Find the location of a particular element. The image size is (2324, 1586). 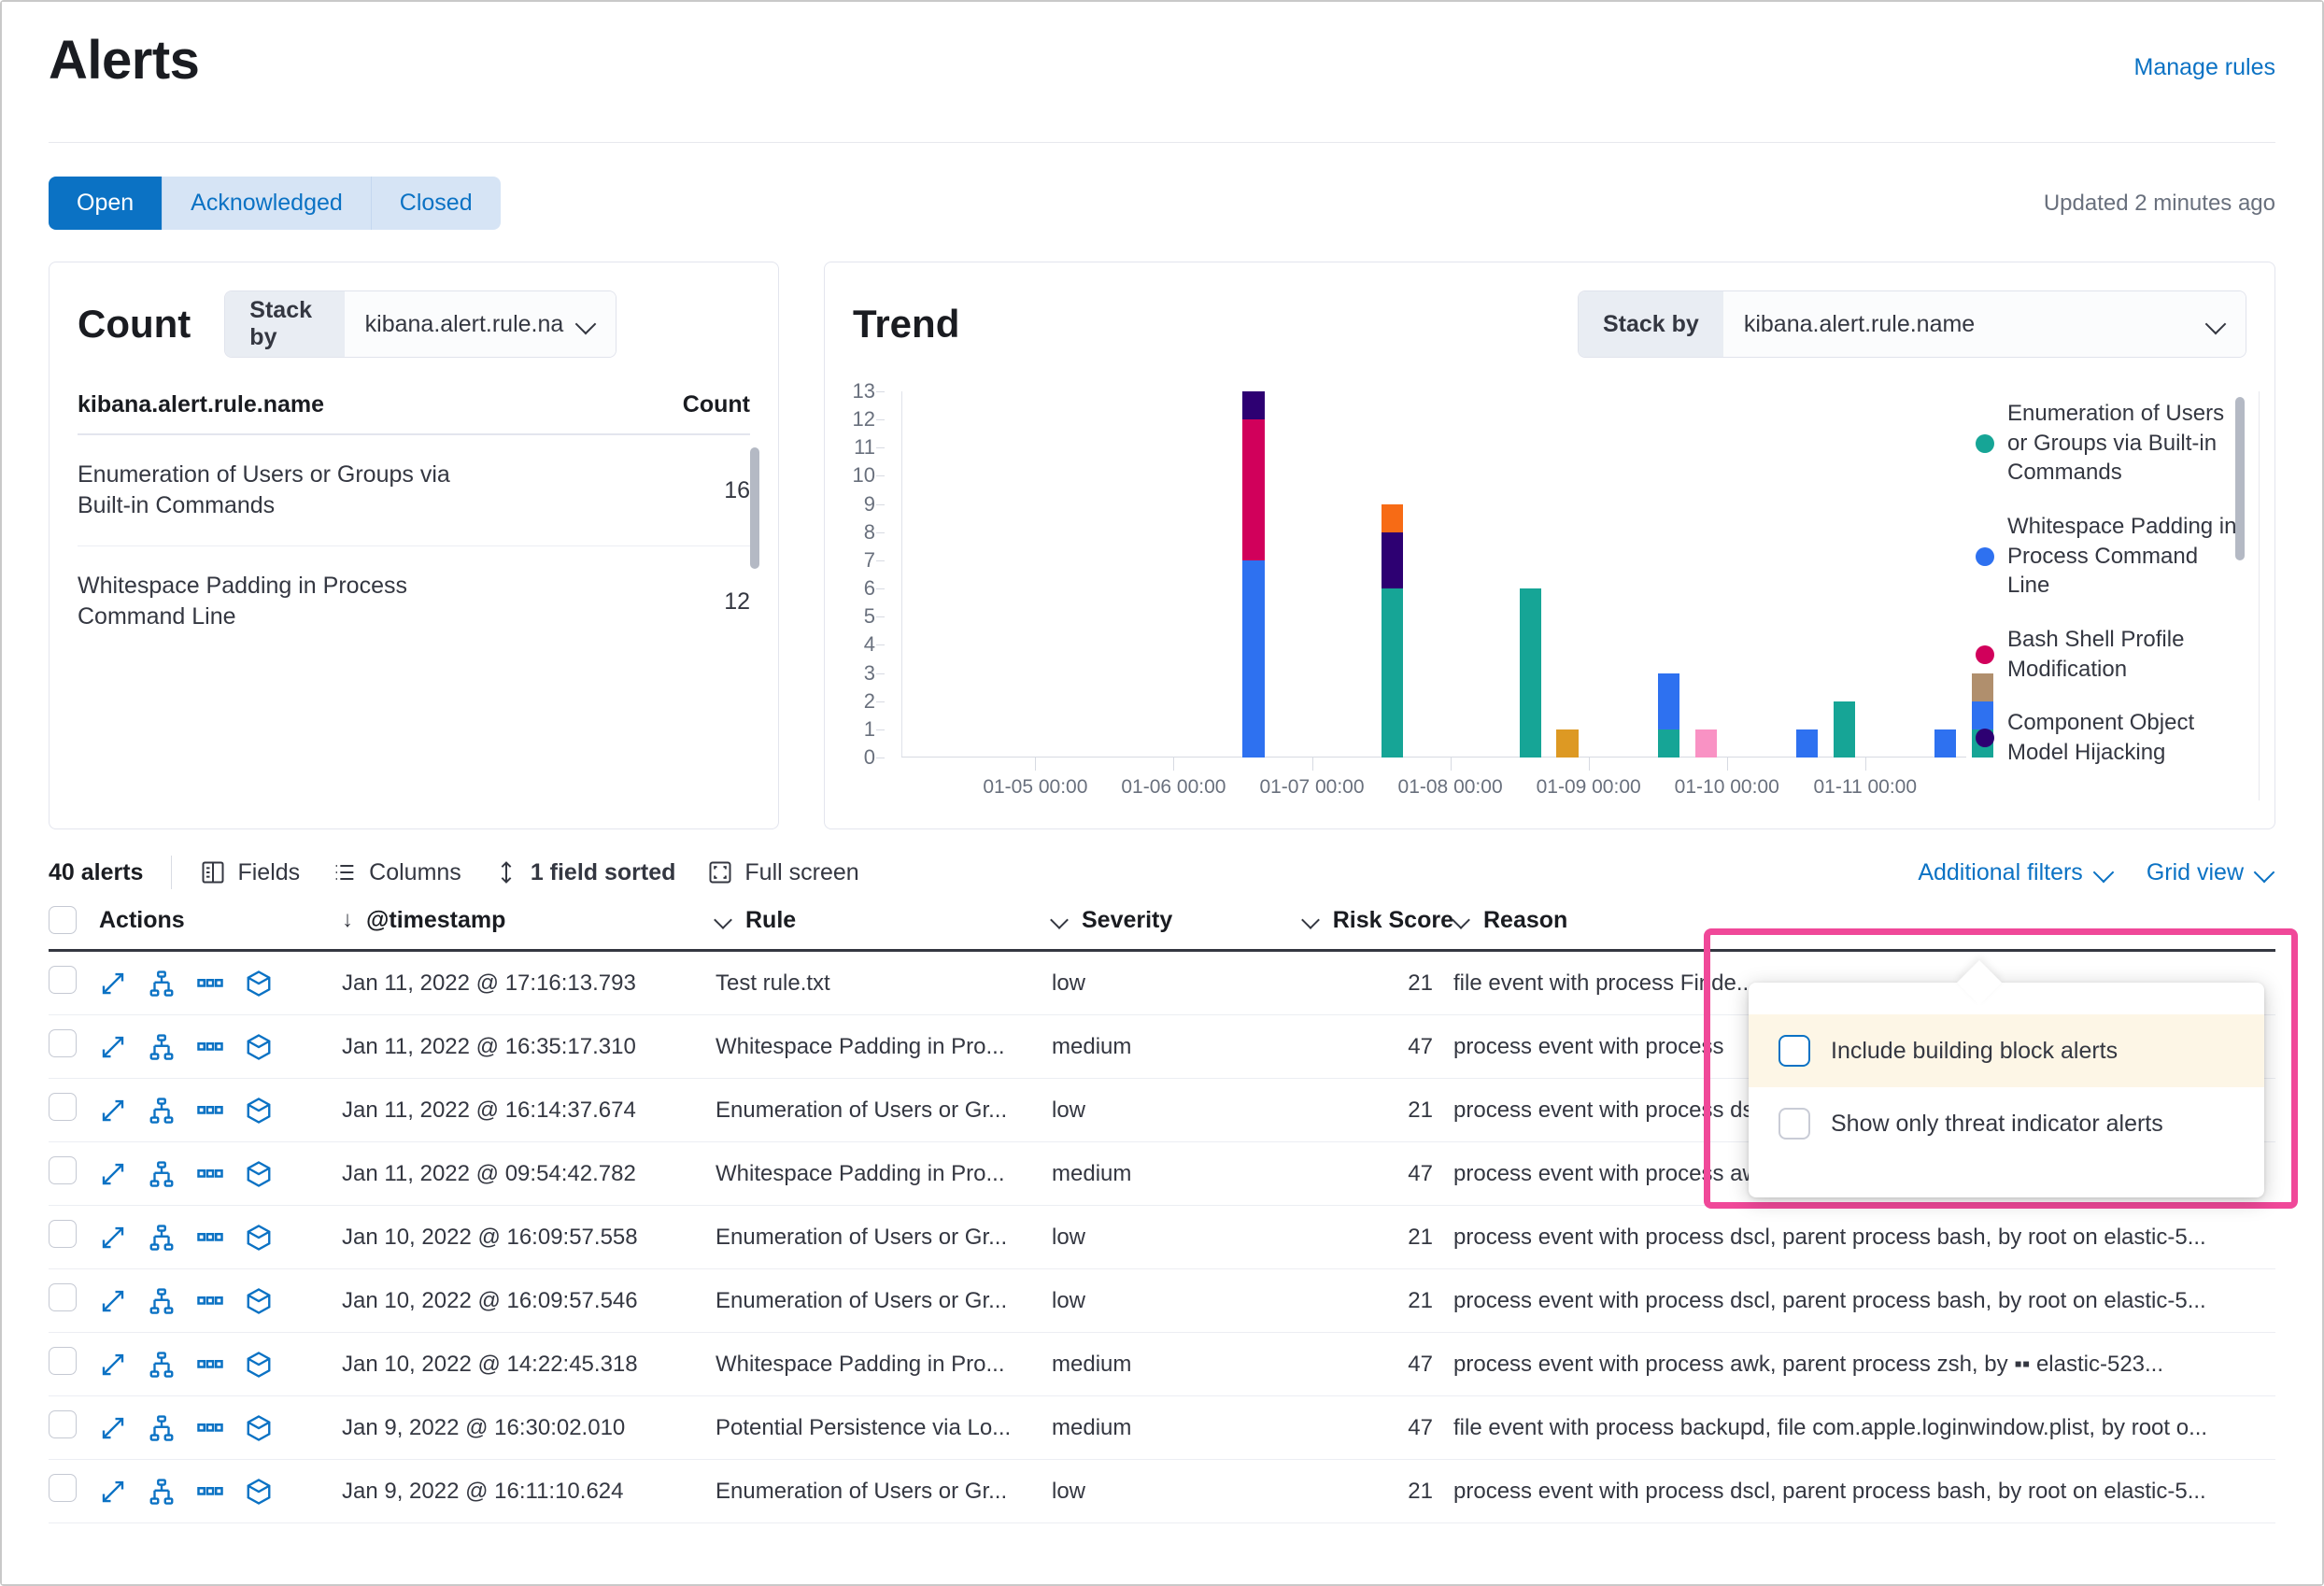

chart-bar-segment is located at coordinates (1668, 701).